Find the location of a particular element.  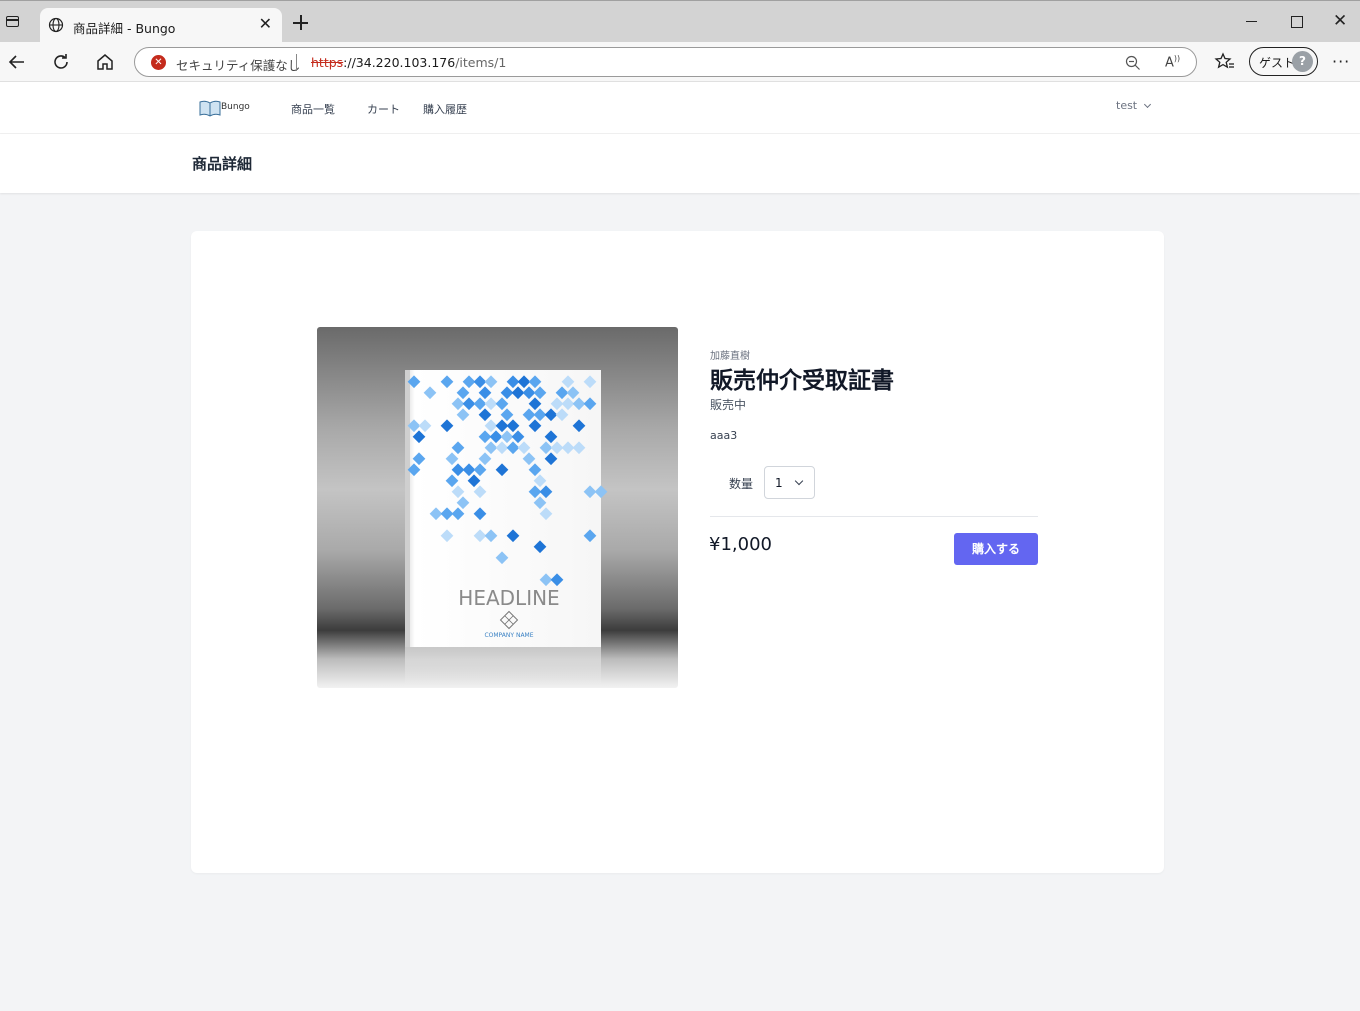

tab-title: 商品詳細 - Bungo is located at coordinates (124, 28).